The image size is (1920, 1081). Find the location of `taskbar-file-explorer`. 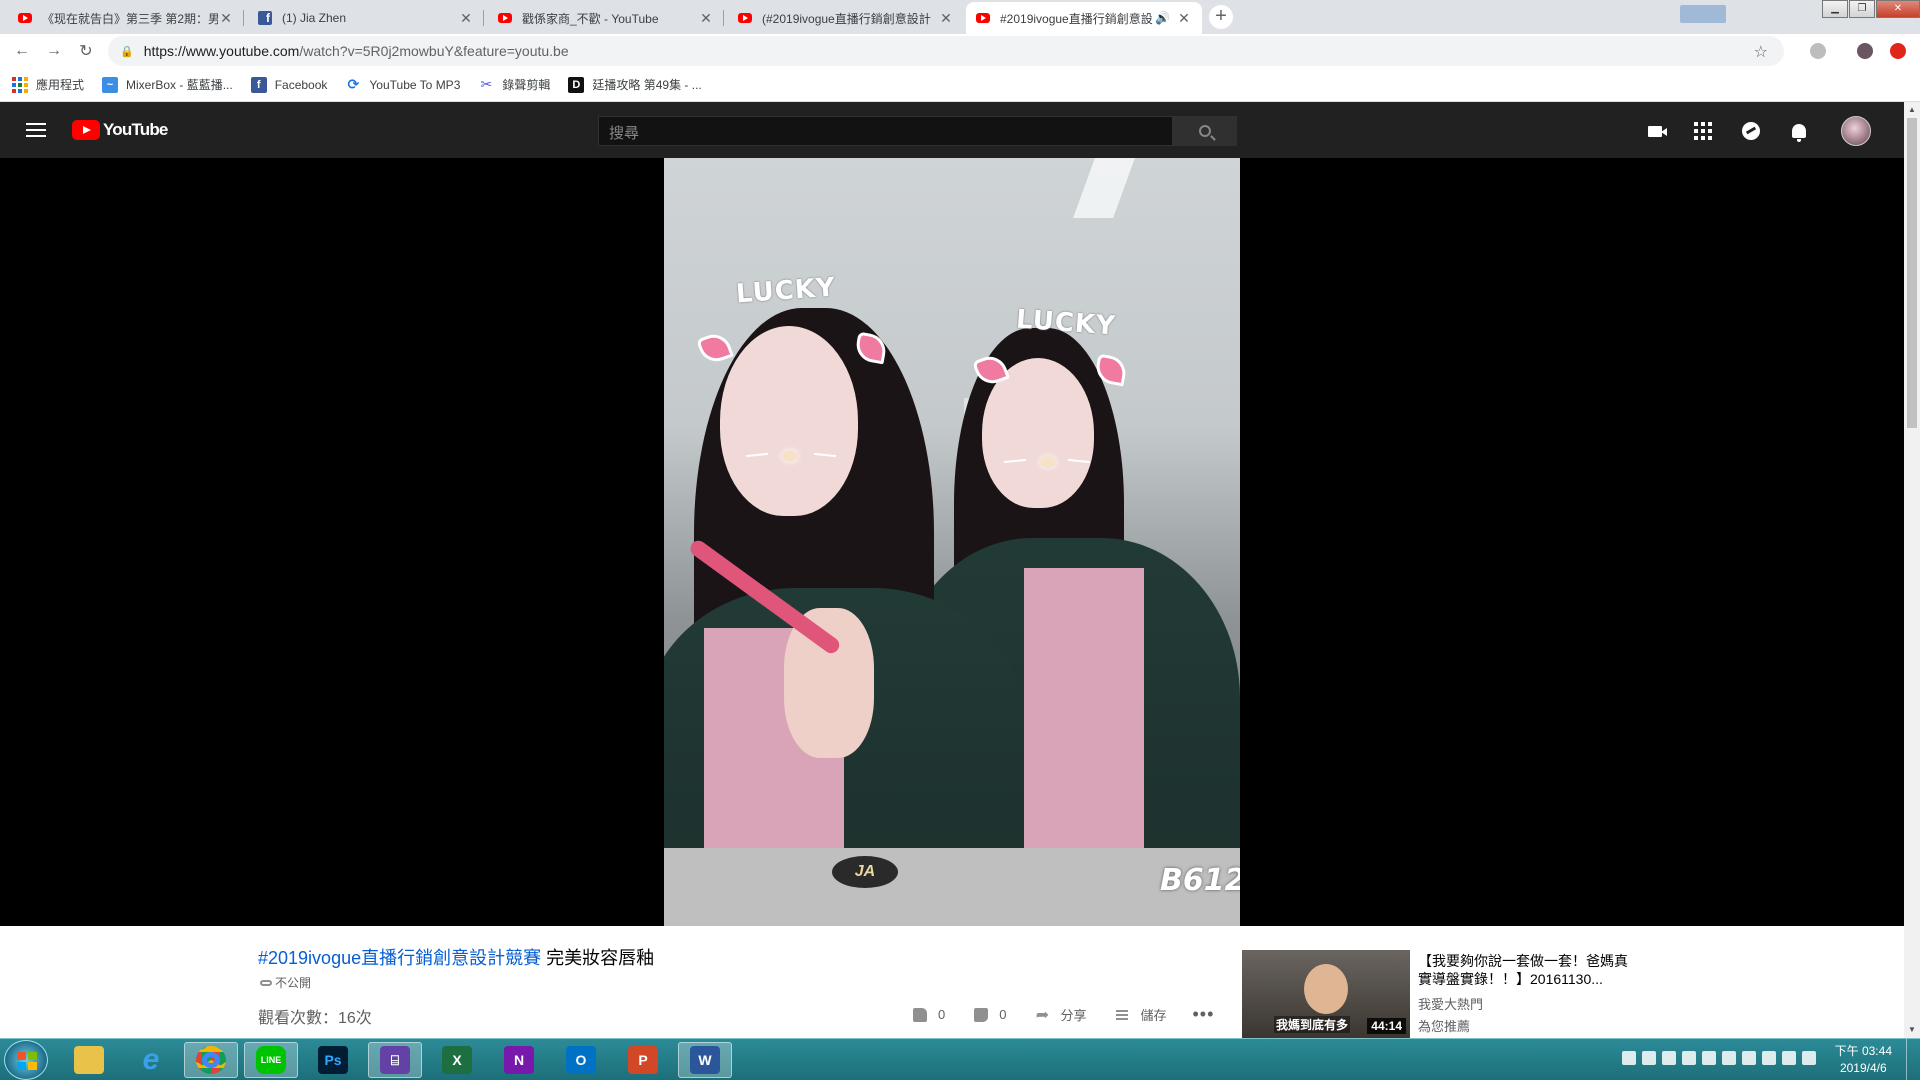

taskbar-file-explorer is located at coordinates (89, 1060).